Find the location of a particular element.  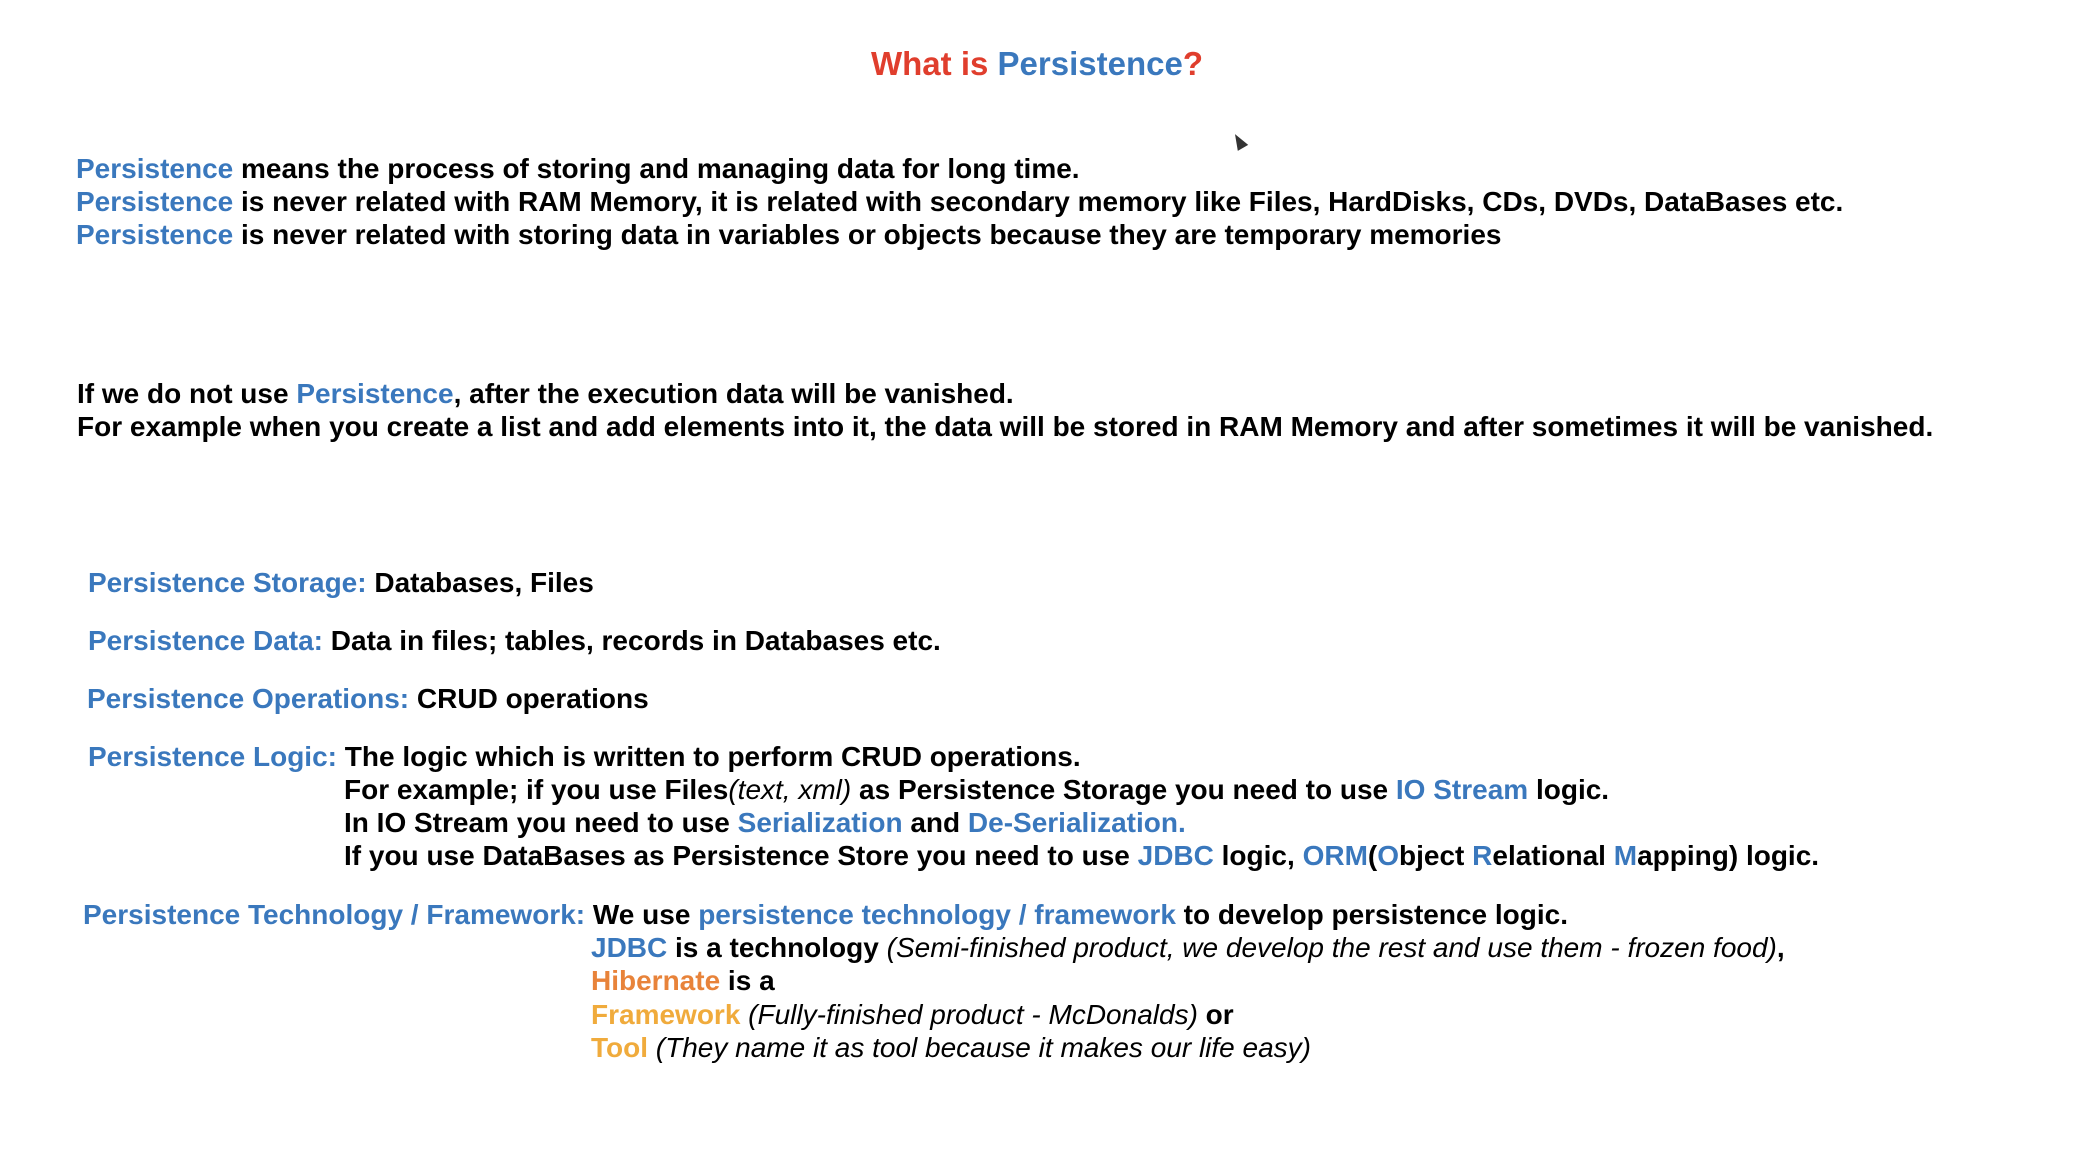

page-title: What is Persistence? is located at coordinates (1037, 64).